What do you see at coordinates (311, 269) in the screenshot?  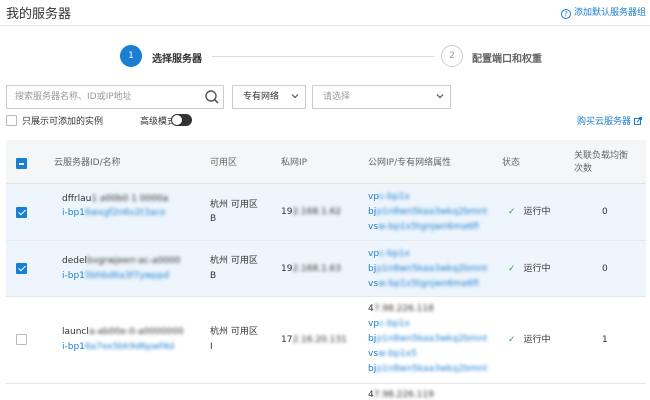 I see `private-ip: 192.168.1.63` at bounding box center [311, 269].